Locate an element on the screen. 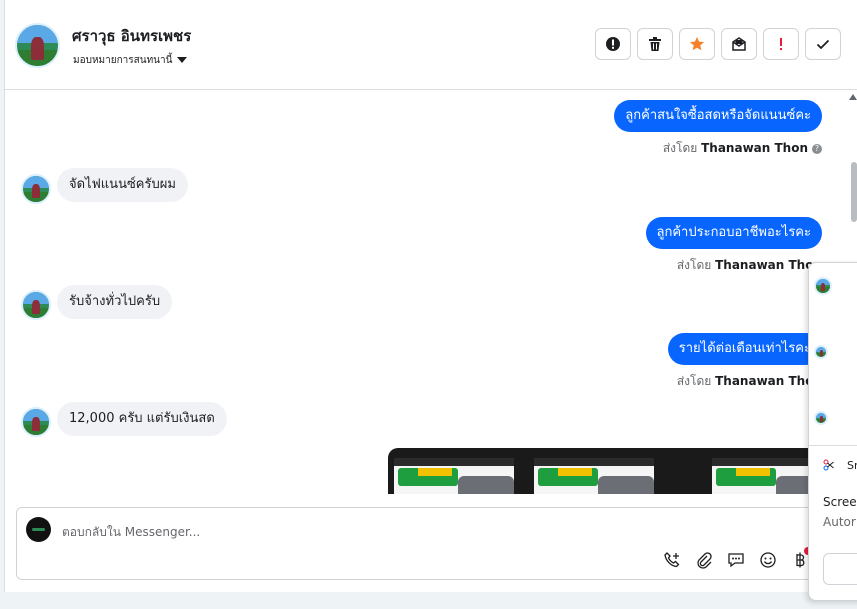 This screenshot has width=857, height=609. delete-button is located at coordinates (655, 44).